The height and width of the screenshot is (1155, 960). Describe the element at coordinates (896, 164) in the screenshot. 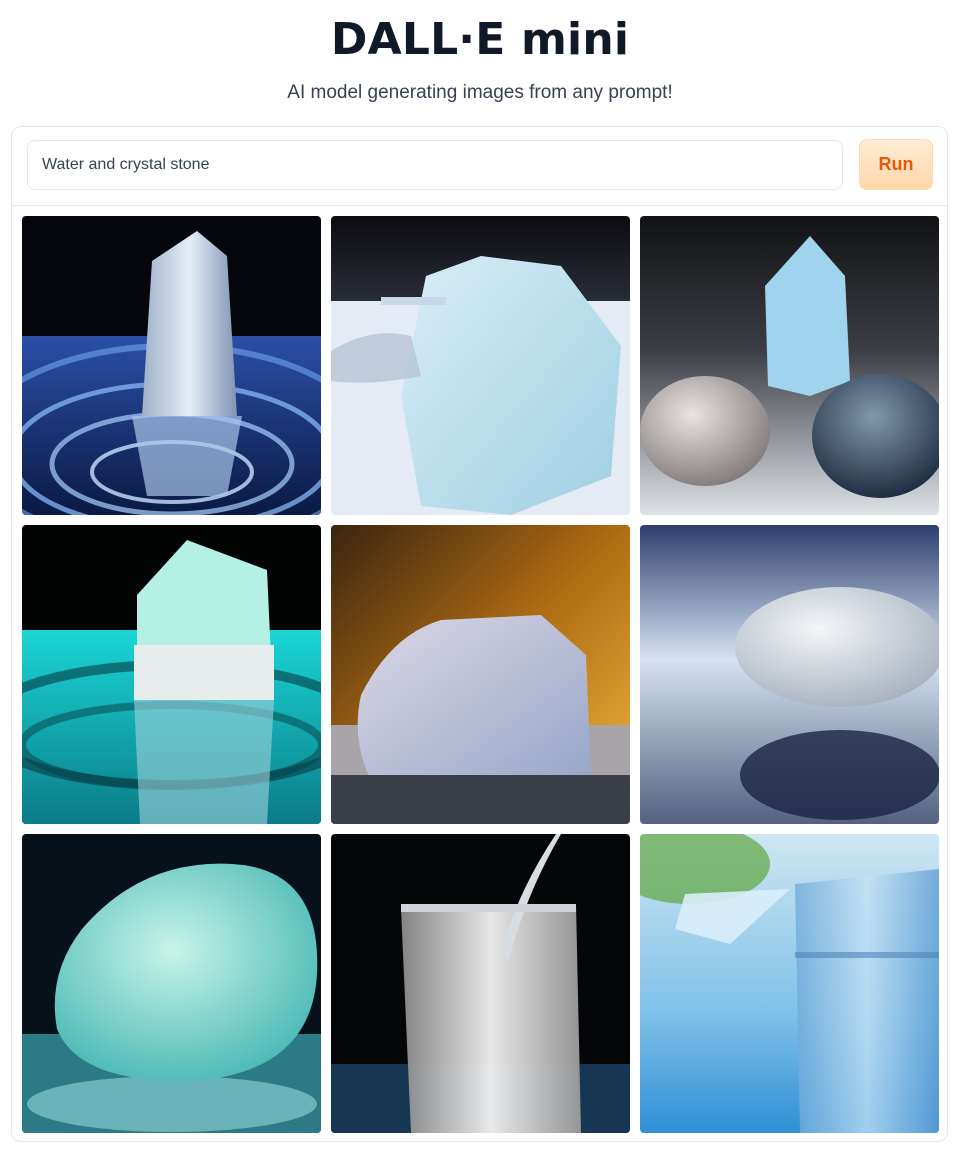

I see `run-button: Run` at that location.